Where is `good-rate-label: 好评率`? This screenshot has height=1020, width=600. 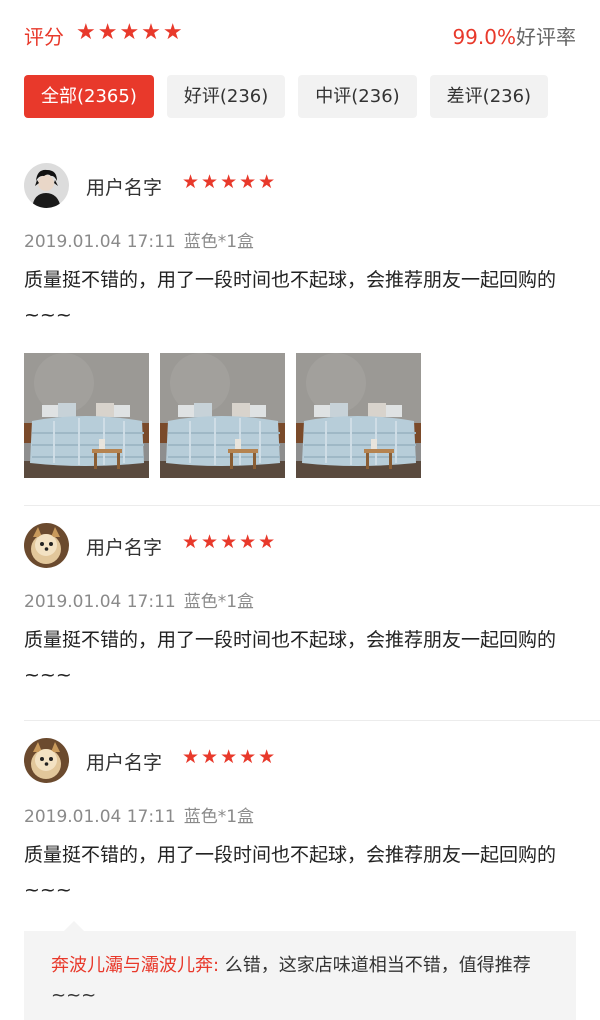 good-rate-label: 好评率 is located at coordinates (546, 37).